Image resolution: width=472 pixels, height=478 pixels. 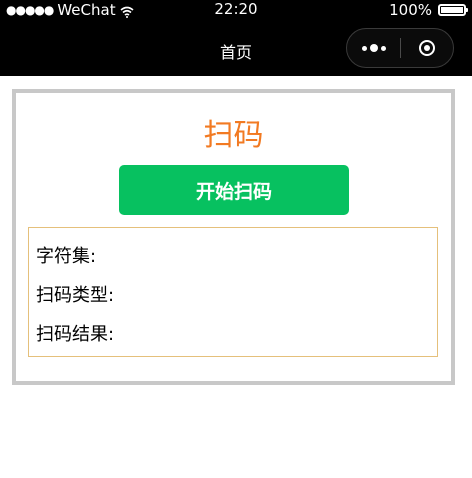 What do you see at coordinates (236, 10) in the screenshot?
I see `status-bar: ●●●●● WeChat 22:20 100%` at bounding box center [236, 10].